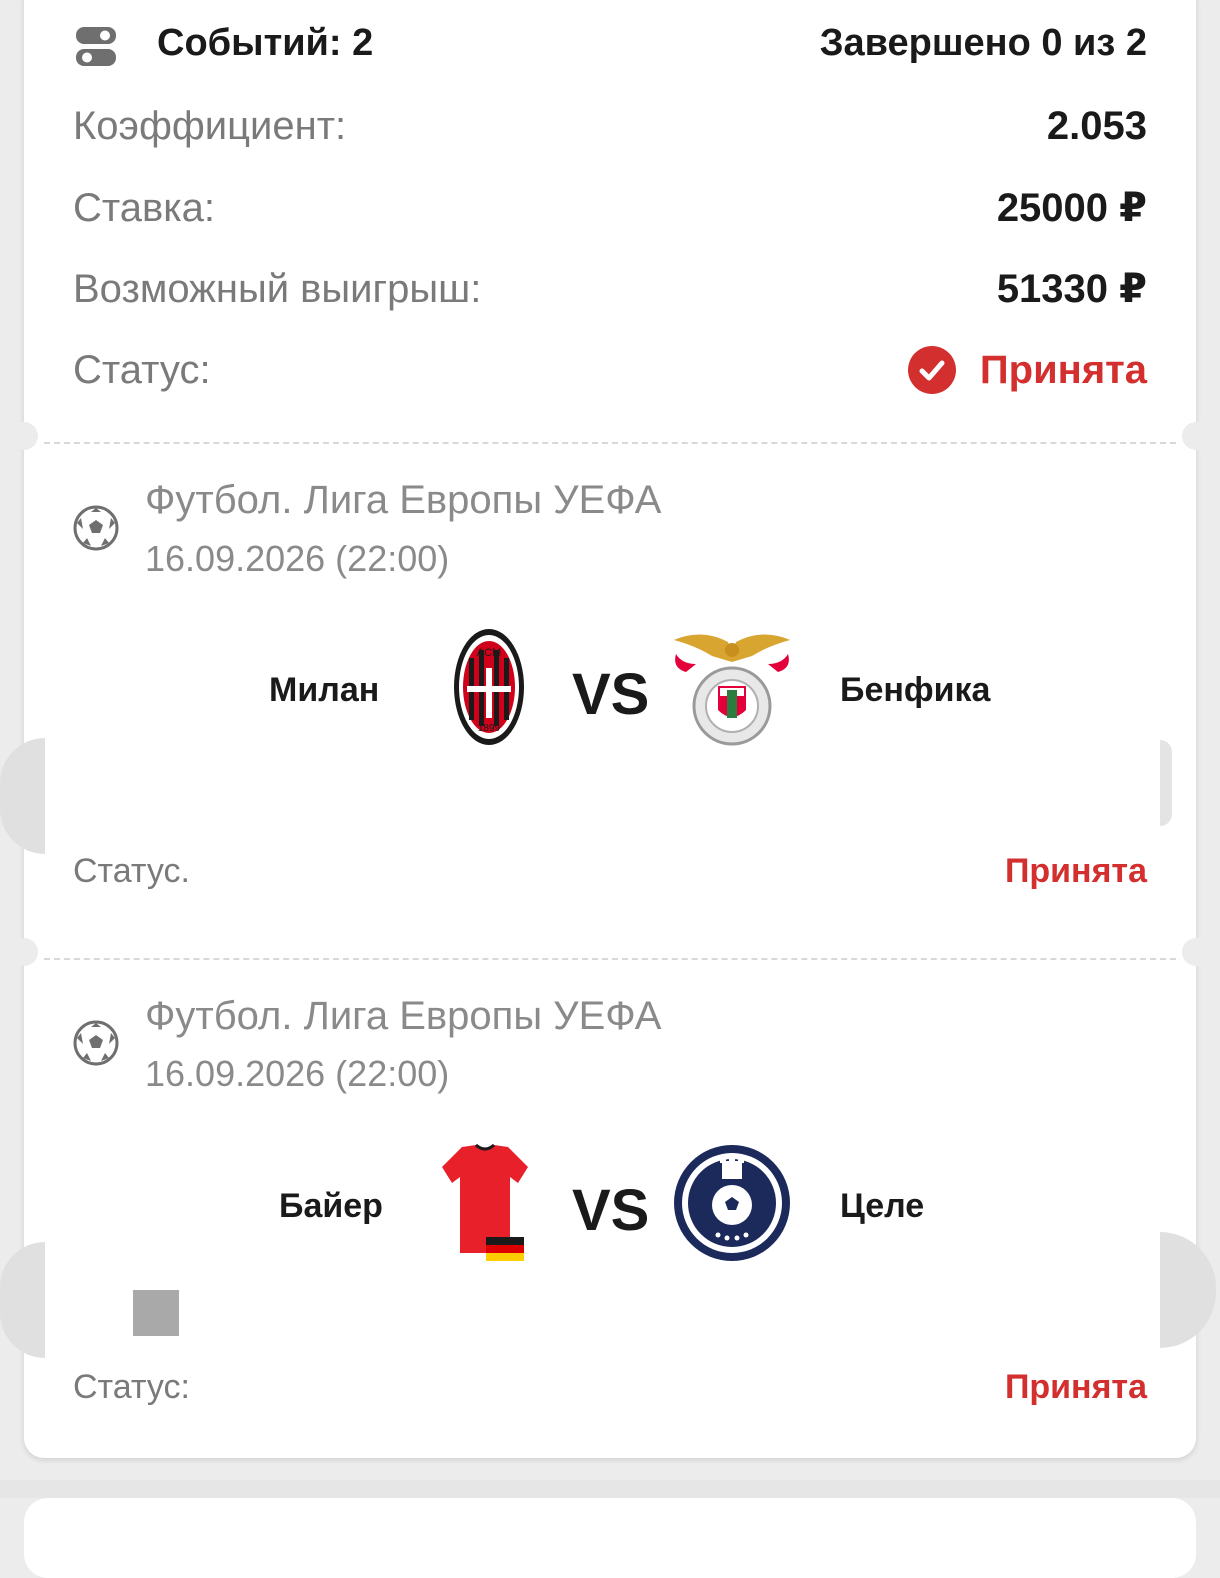 Image resolution: width=1220 pixels, height=1578 pixels. What do you see at coordinates (882, 1206) in the screenshot?
I see `away-team-name: Целе` at bounding box center [882, 1206].